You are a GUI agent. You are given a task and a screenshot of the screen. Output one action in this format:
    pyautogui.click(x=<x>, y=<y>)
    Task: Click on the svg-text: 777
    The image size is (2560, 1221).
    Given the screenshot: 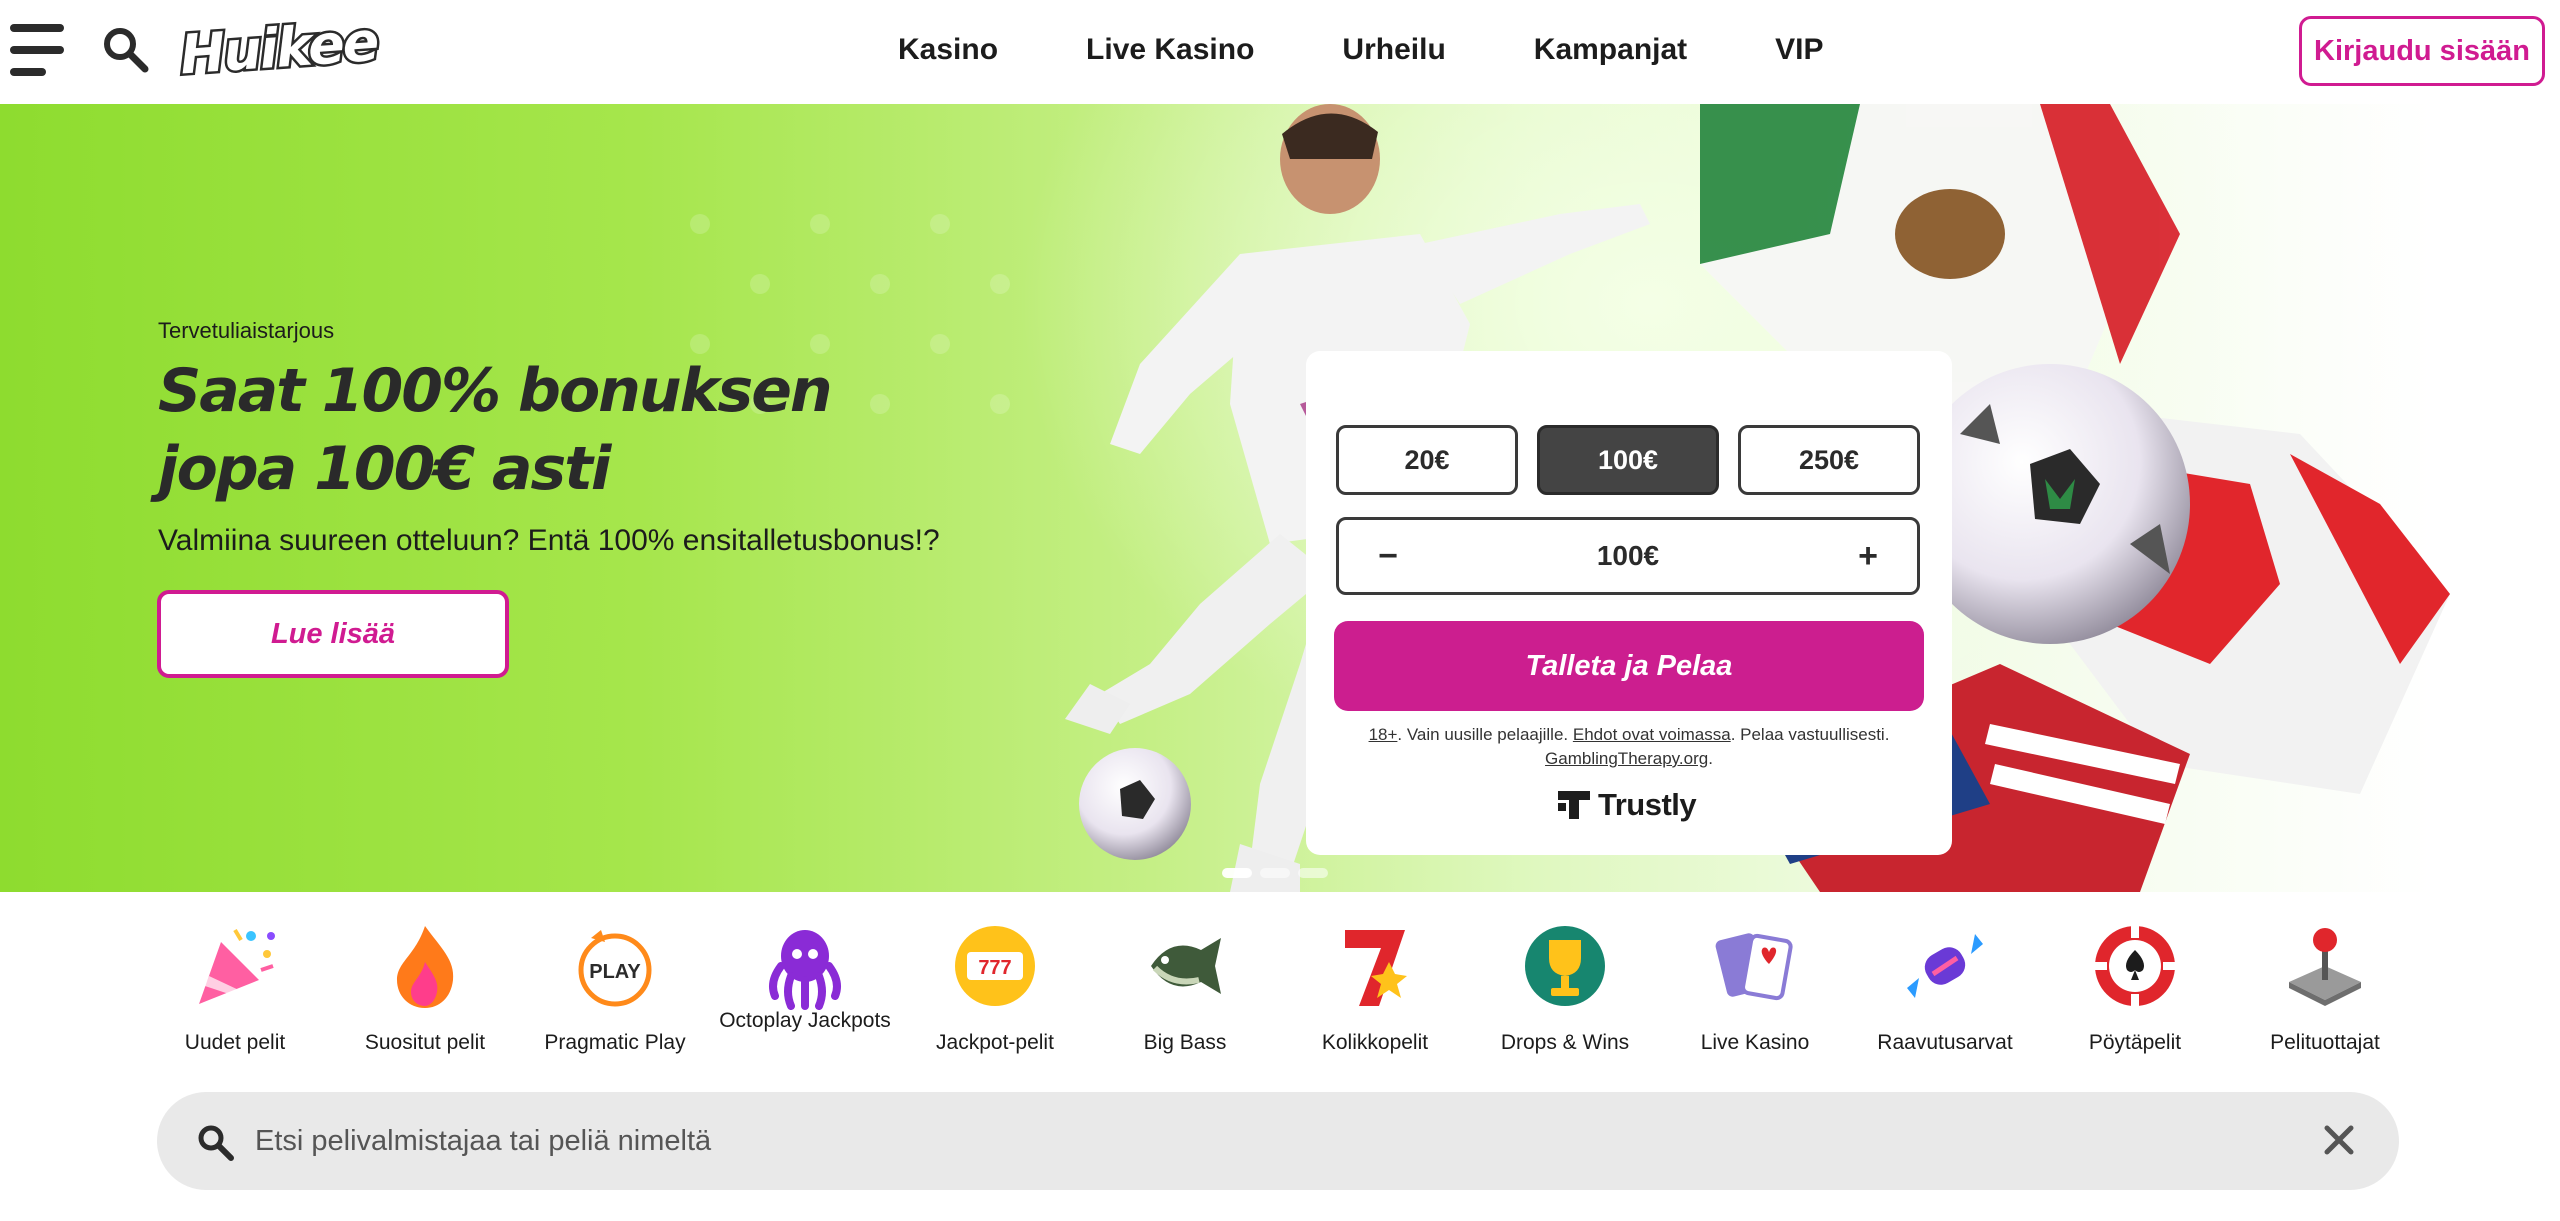 What is the action you would take?
    pyautogui.click(x=994, y=968)
    